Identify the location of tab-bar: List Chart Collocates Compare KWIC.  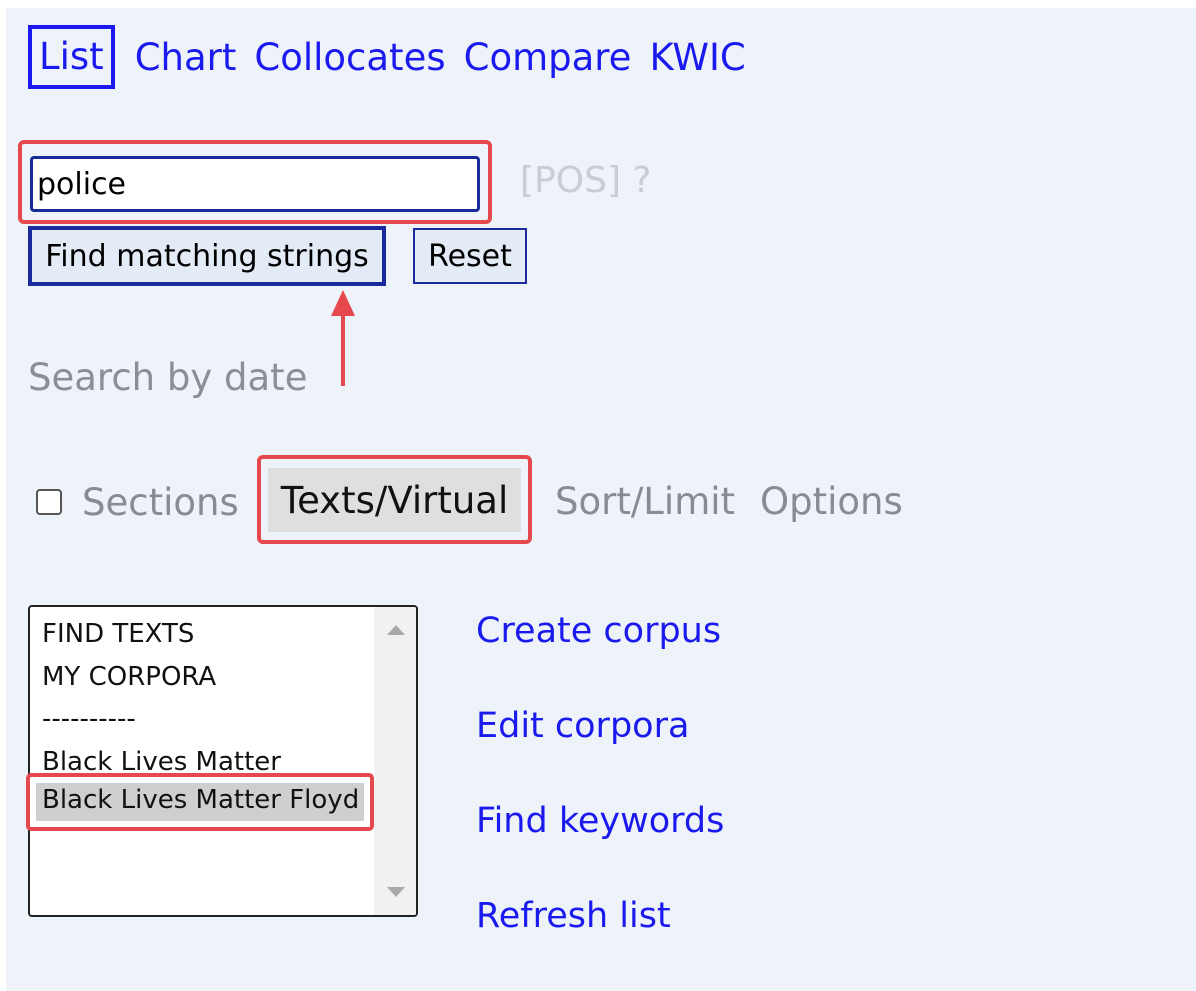
(396, 57).